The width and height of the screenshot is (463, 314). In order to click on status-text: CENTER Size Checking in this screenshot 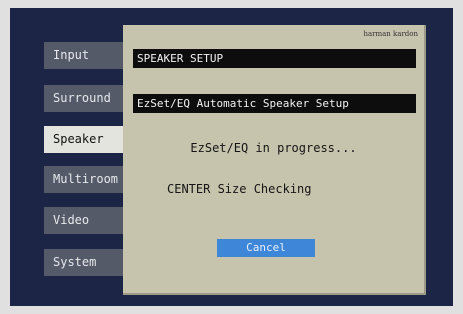, I will do `click(239, 189)`.